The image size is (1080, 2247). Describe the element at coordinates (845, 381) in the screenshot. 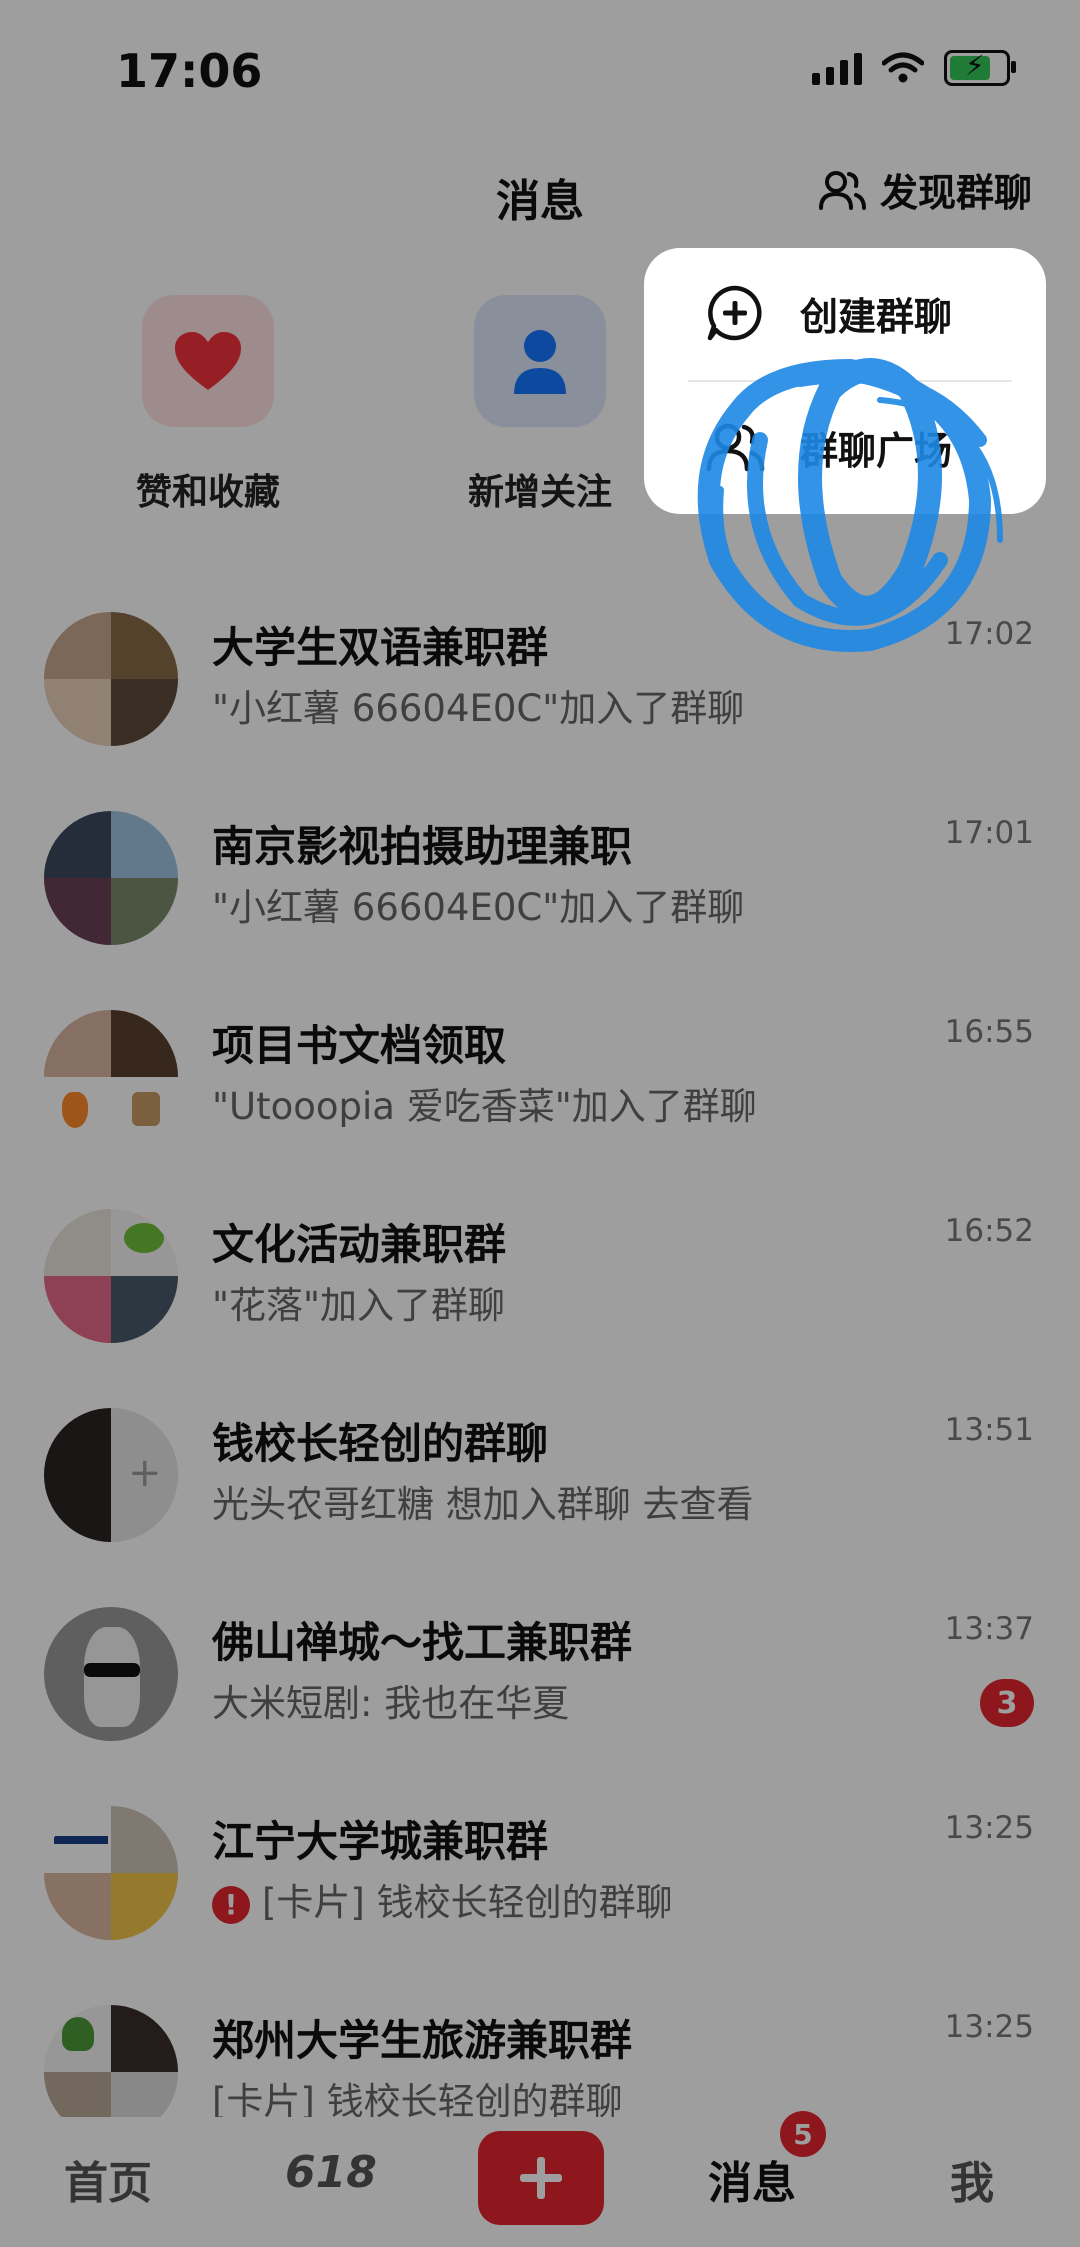

I see `popup-menu: 创建群聊 群聊广场` at that location.